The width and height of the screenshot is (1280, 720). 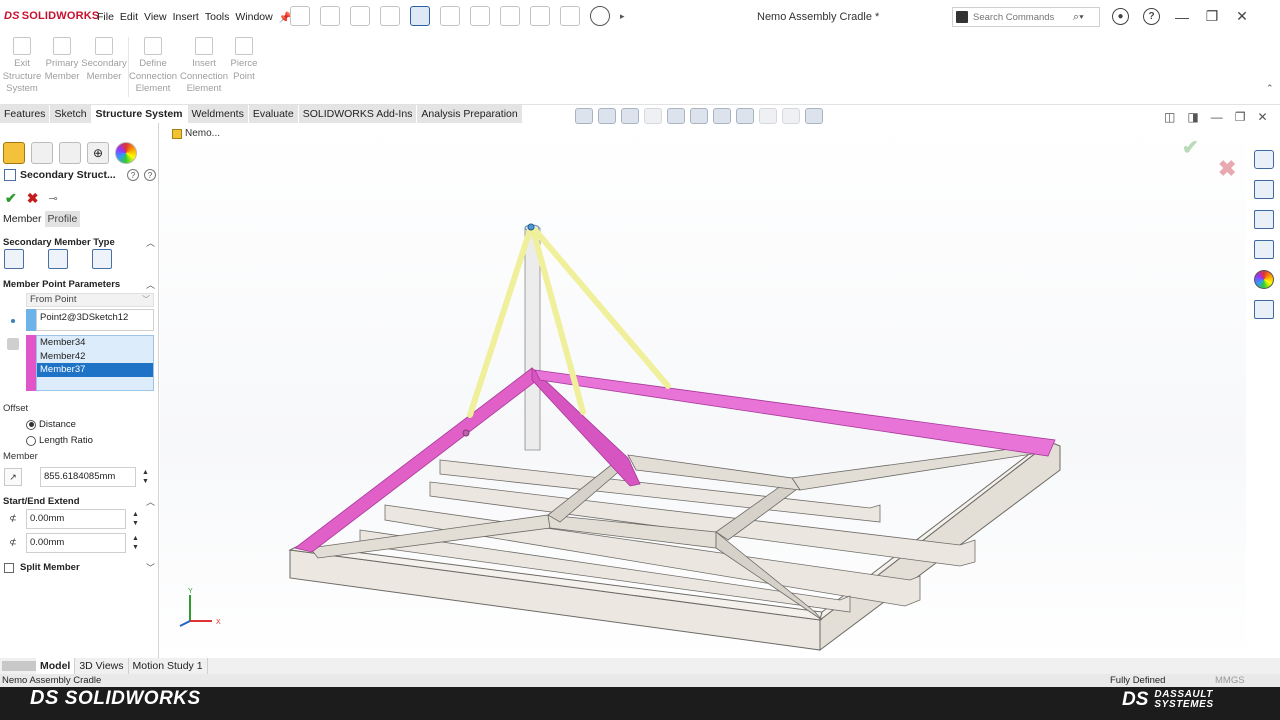 I want to click on offset-length-ratio-option: Length Ratio, so click(x=59, y=440).